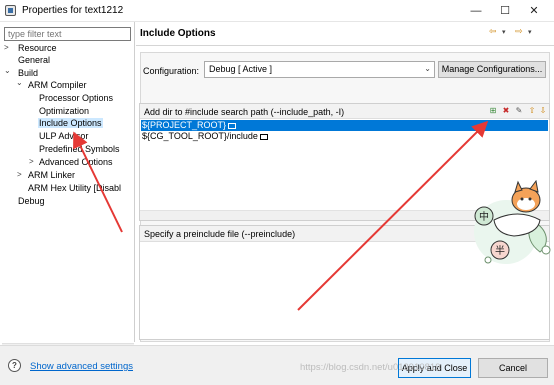  I want to click on tree-item-label: Optimization, so click(64, 111).